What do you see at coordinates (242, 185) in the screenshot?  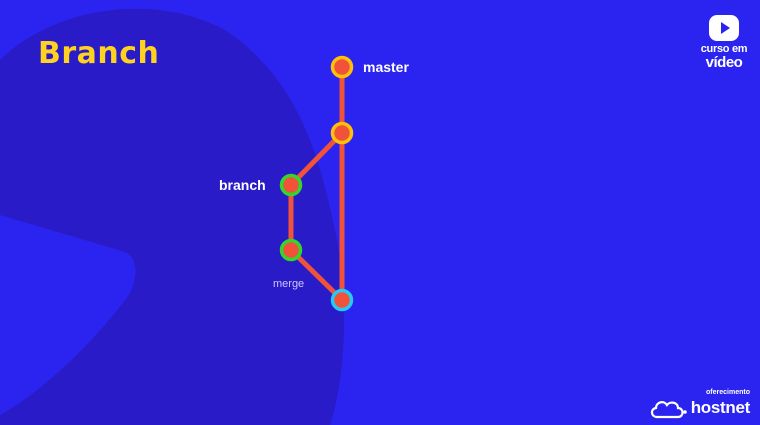 I see `label-branch: branch` at bounding box center [242, 185].